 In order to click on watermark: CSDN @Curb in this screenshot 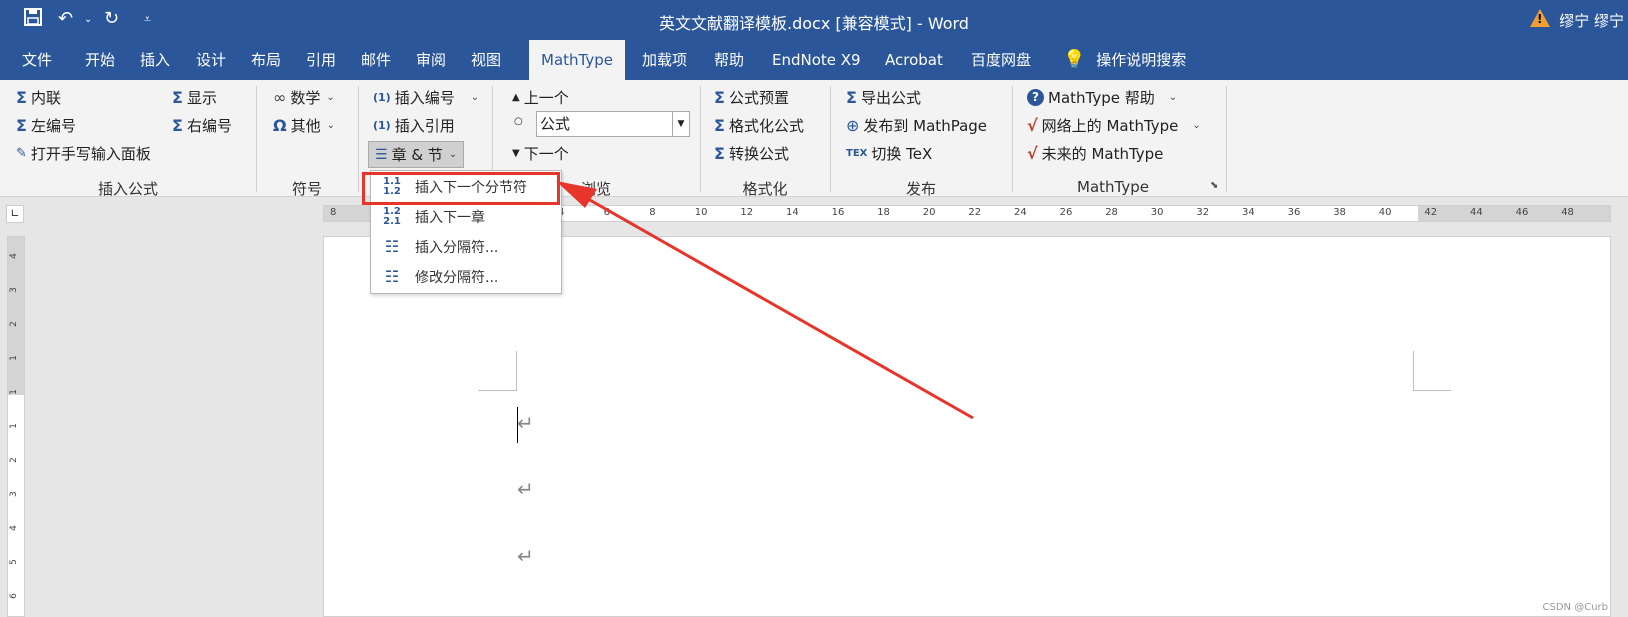, I will do `click(1575, 607)`.